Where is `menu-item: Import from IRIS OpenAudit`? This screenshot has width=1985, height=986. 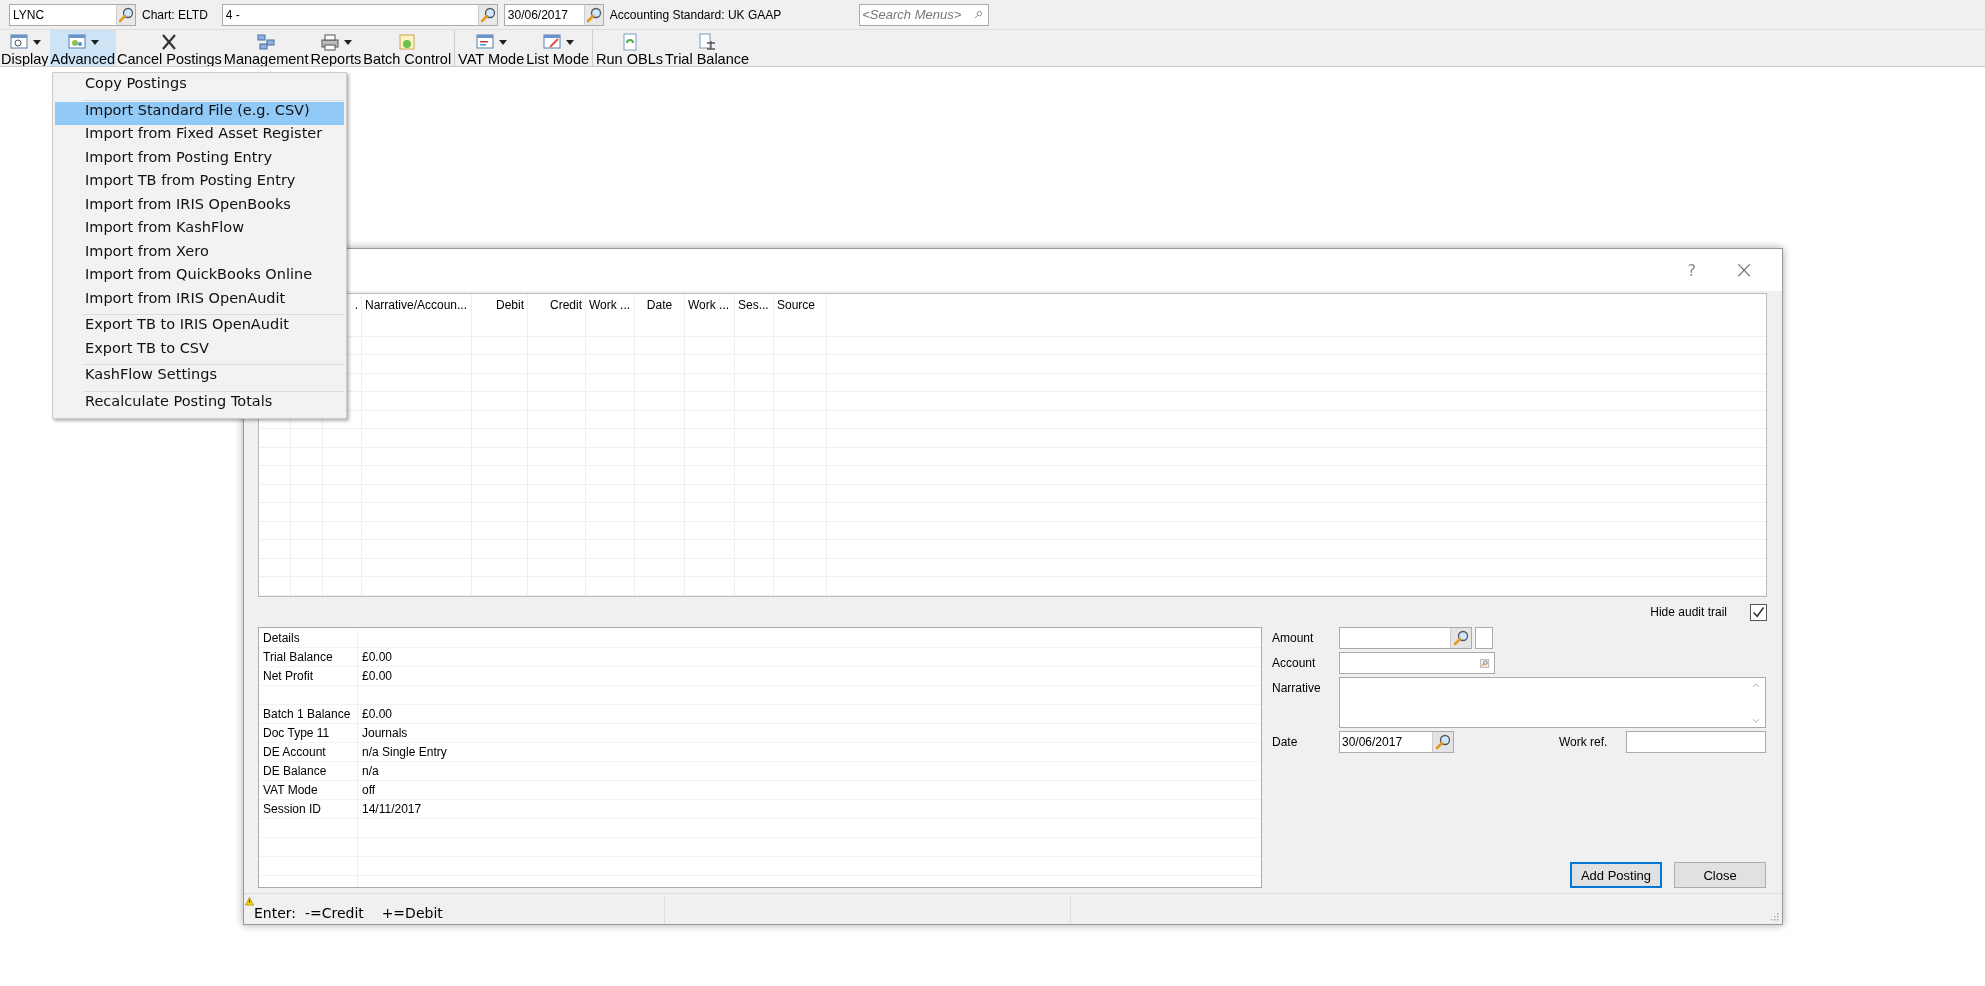 menu-item: Import from IRIS OpenAudit is located at coordinates (199, 301).